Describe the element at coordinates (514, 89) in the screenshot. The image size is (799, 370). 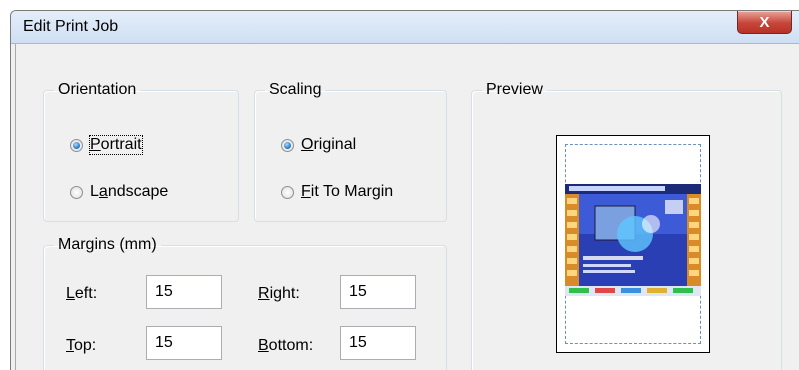
I see `preview-legend: Preview` at that location.